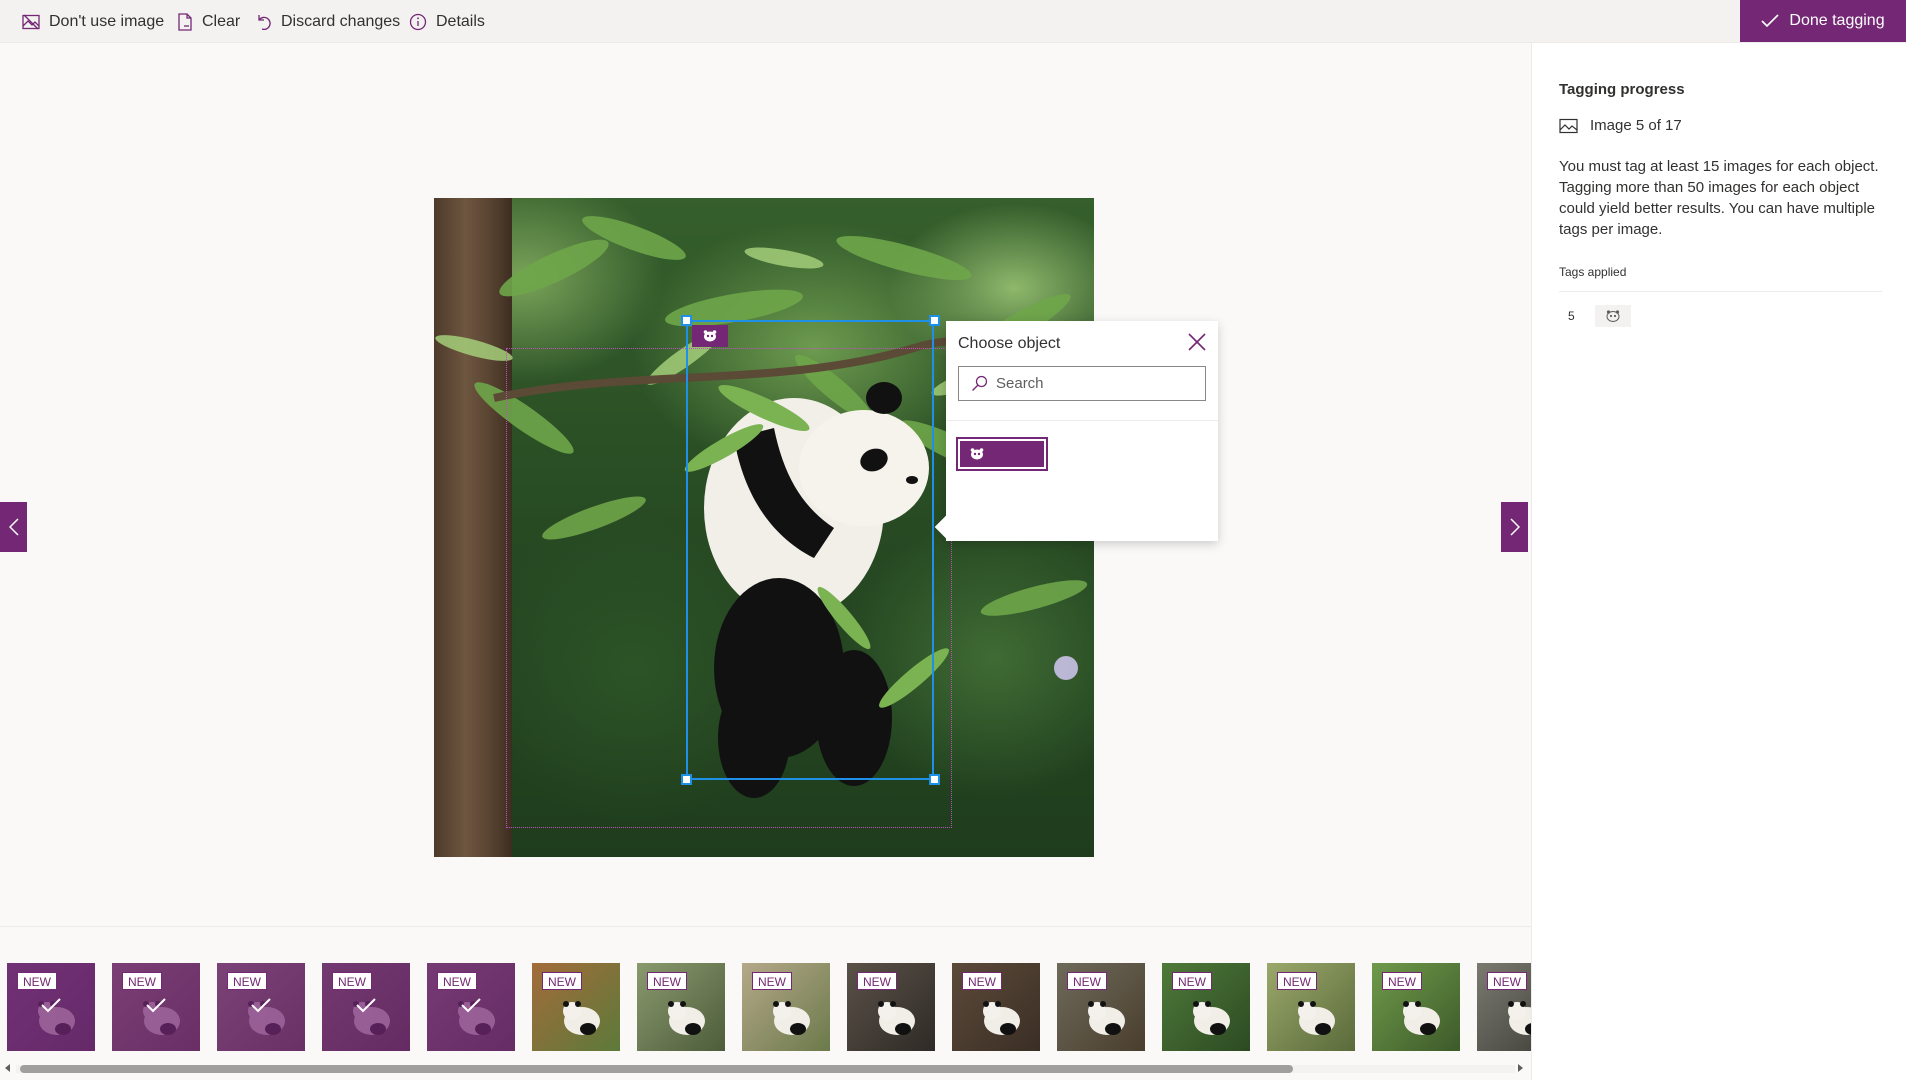 Image resolution: width=1906 pixels, height=1080 pixels. Describe the element at coordinates (460, 21) in the screenshot. I see `details-label: Details` at that location.